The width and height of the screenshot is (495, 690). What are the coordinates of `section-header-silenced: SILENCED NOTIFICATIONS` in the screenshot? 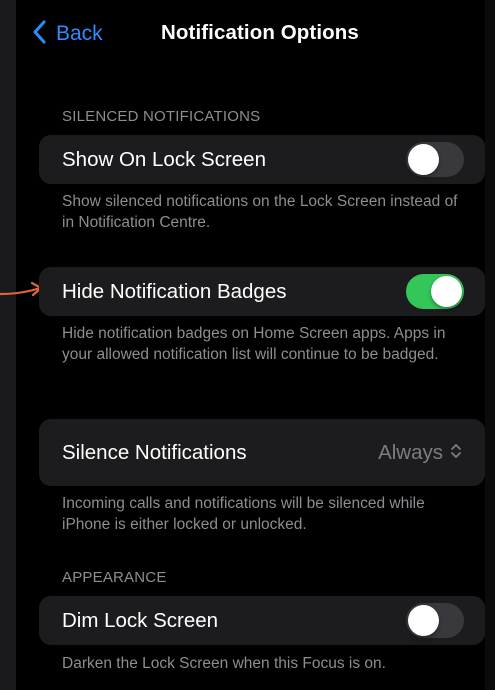 It's located at (161, 116).